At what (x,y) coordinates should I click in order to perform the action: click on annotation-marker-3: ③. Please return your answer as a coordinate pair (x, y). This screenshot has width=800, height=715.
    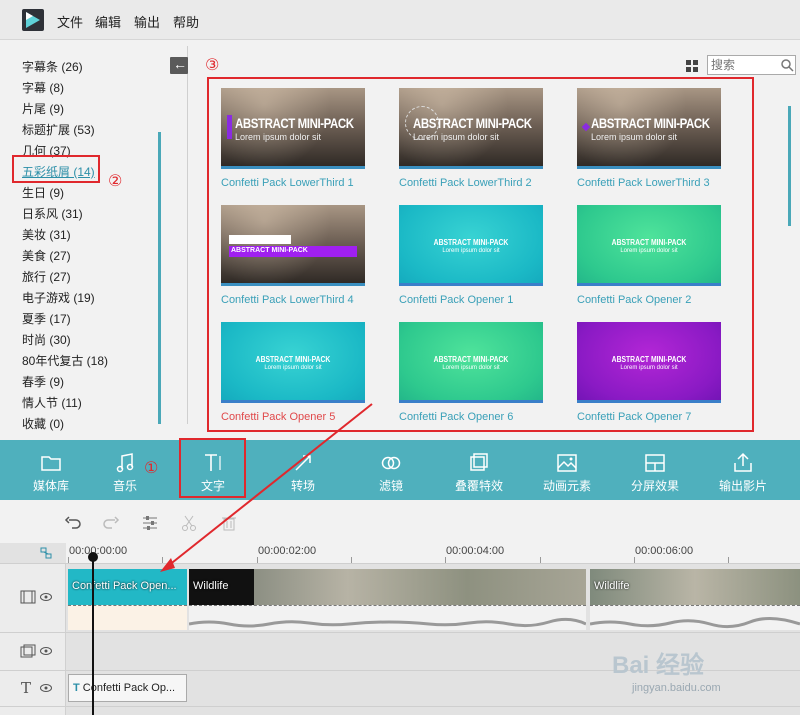
    Looking at the image, I should click on (212, 65).